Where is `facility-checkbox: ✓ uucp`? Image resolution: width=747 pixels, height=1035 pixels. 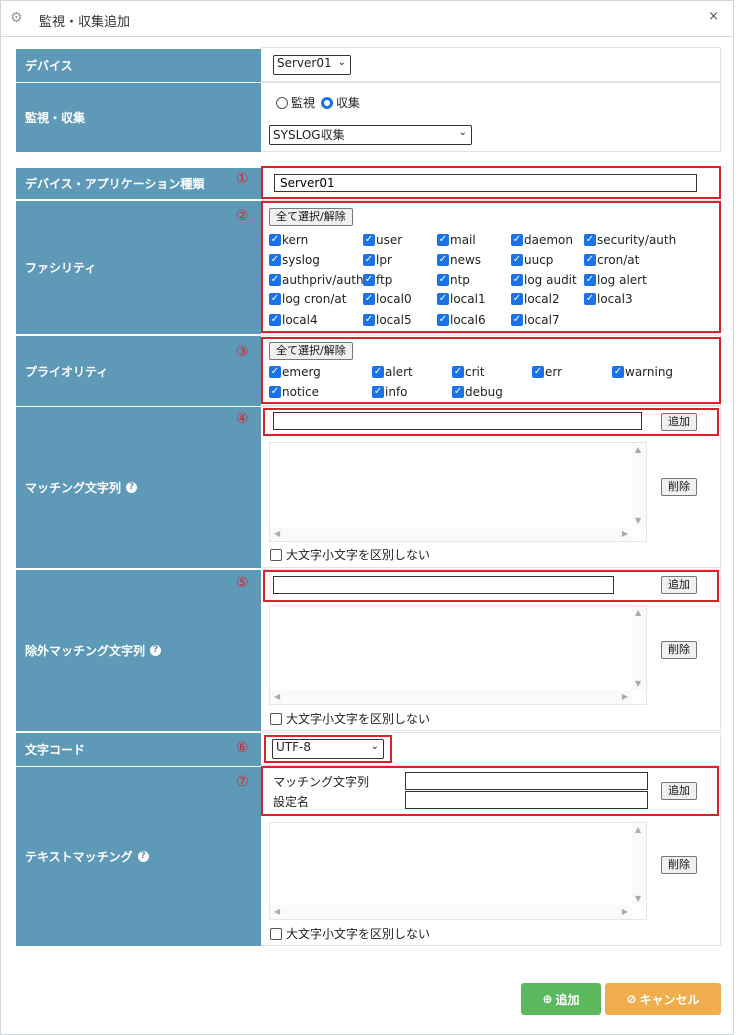
facility-checkbox: ✓ uucp is located at coordinates (532, 260).